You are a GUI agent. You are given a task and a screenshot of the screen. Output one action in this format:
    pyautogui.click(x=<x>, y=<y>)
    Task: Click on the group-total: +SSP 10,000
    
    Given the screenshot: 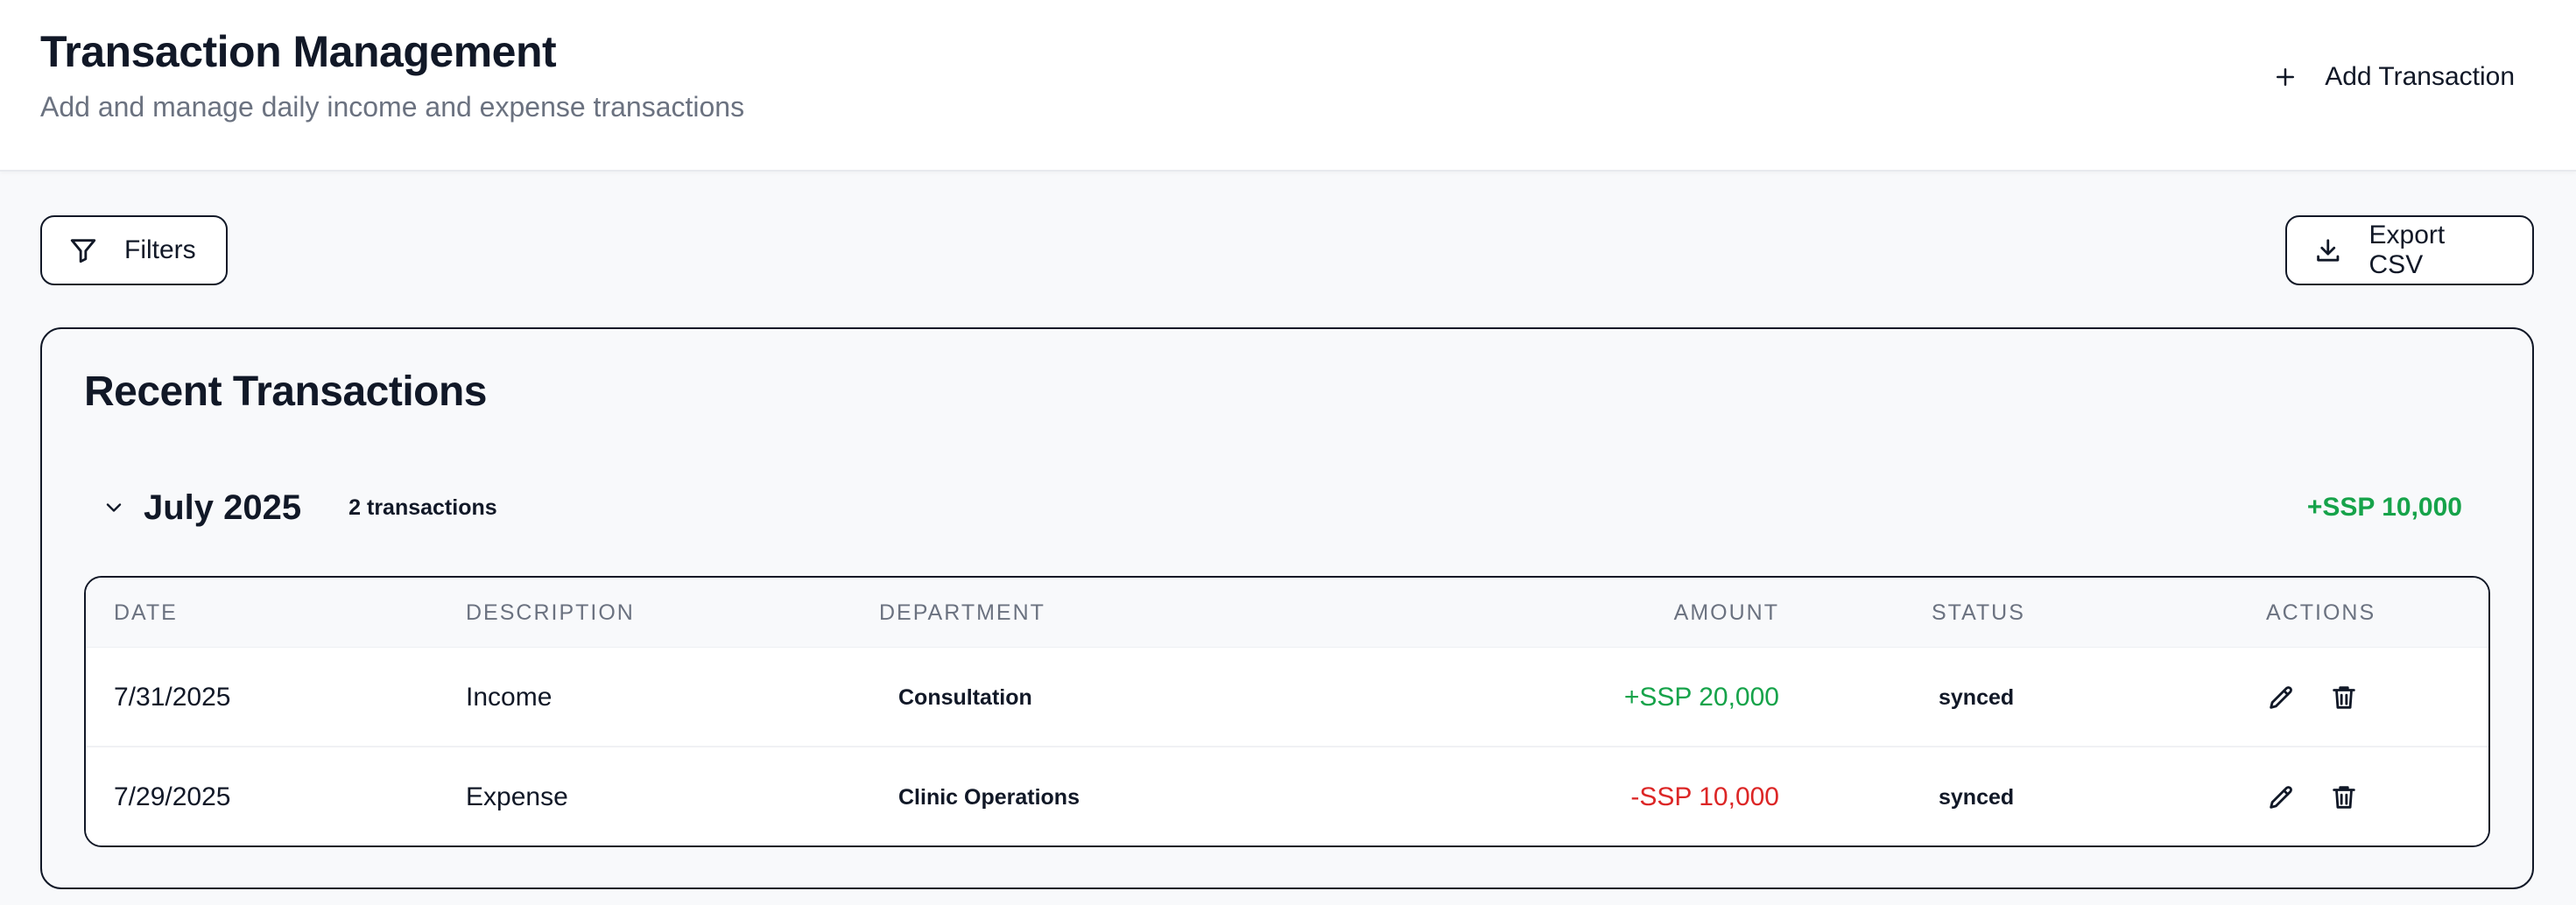 What is the action you would take?
    pyautogui.click(x=2384, y=507)
    